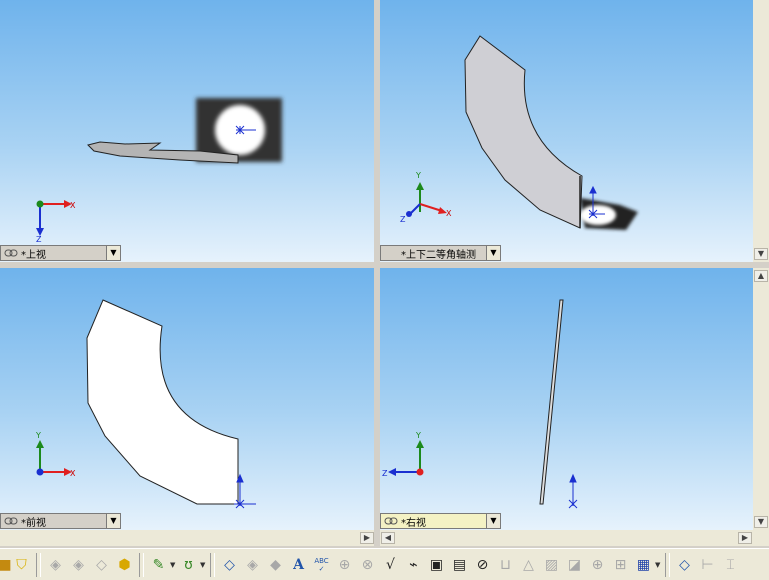  What do you see at coordinates (574, 564) in the screenshot?
I see `block-icon: ◪` at bounding box center [574, 564].